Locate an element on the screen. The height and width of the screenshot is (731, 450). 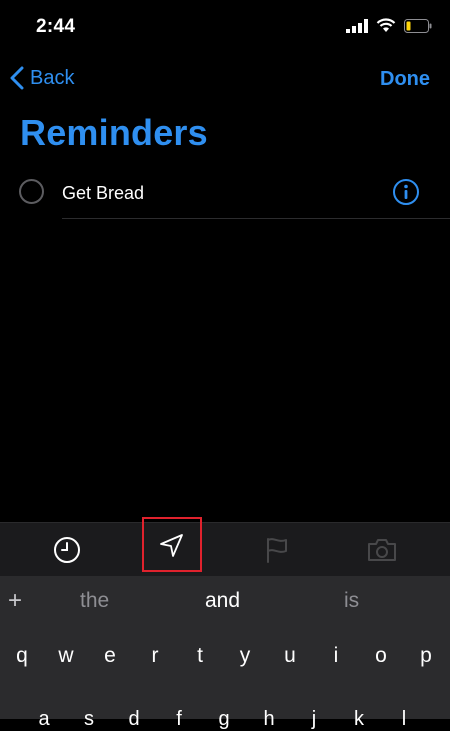
key-s: s is located at coordinates (89, 719).